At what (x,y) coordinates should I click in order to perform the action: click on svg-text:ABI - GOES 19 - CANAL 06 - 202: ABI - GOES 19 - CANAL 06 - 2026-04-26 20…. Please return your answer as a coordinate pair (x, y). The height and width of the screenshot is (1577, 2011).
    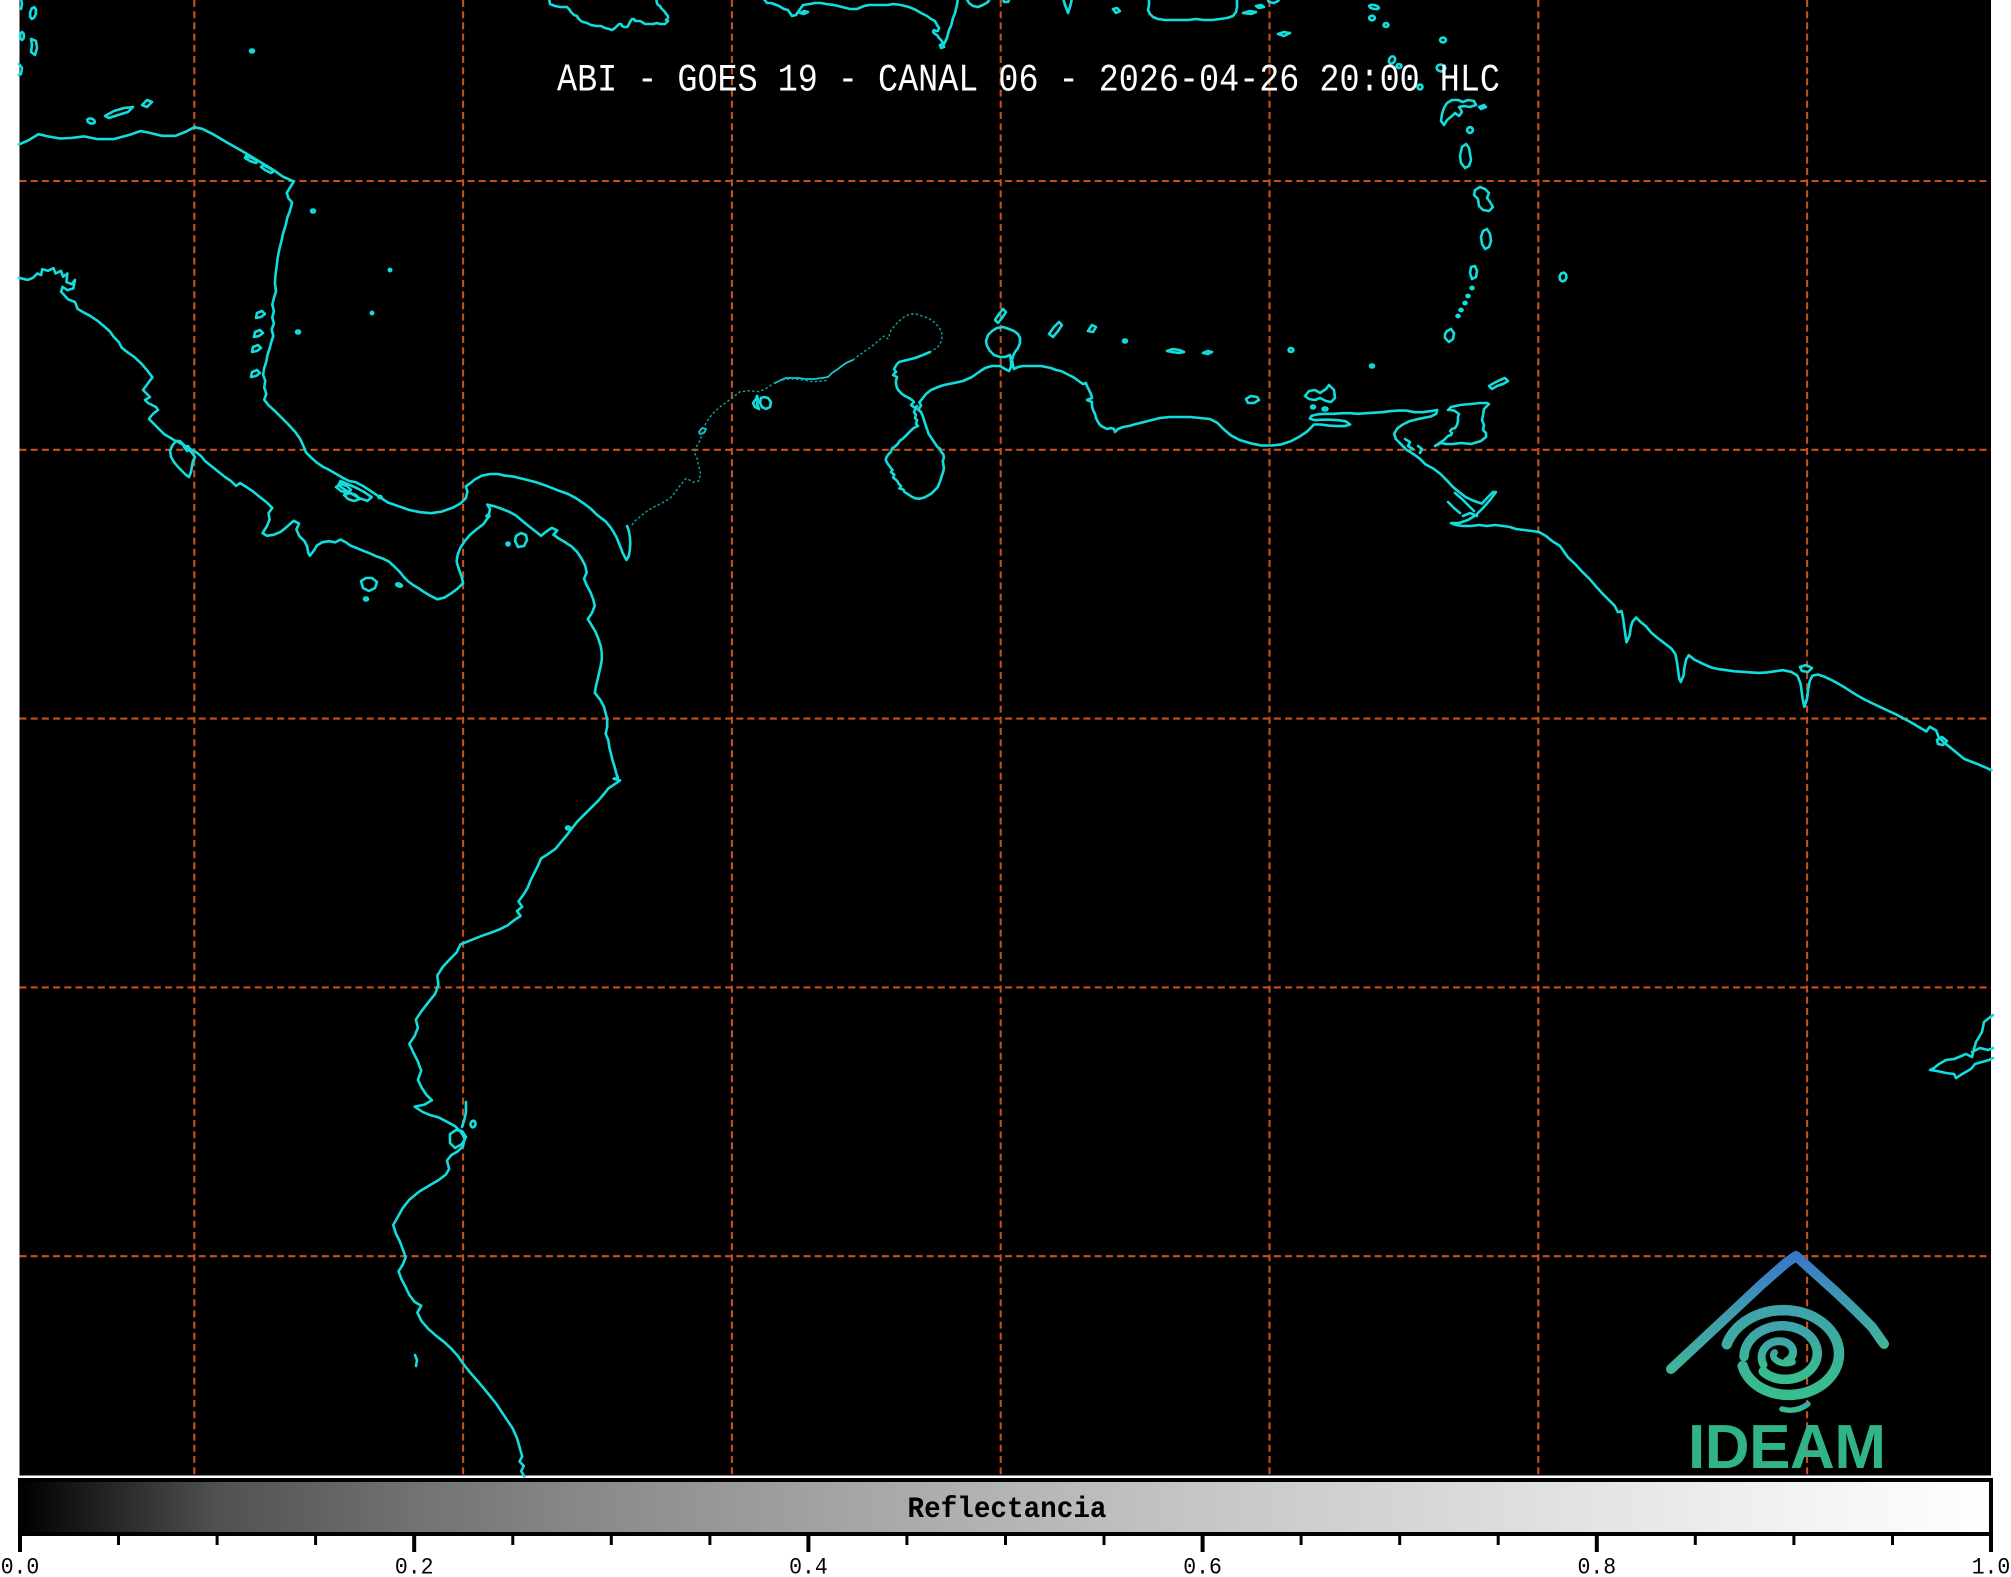
    Looking at the image, I should click on (1028, 81).